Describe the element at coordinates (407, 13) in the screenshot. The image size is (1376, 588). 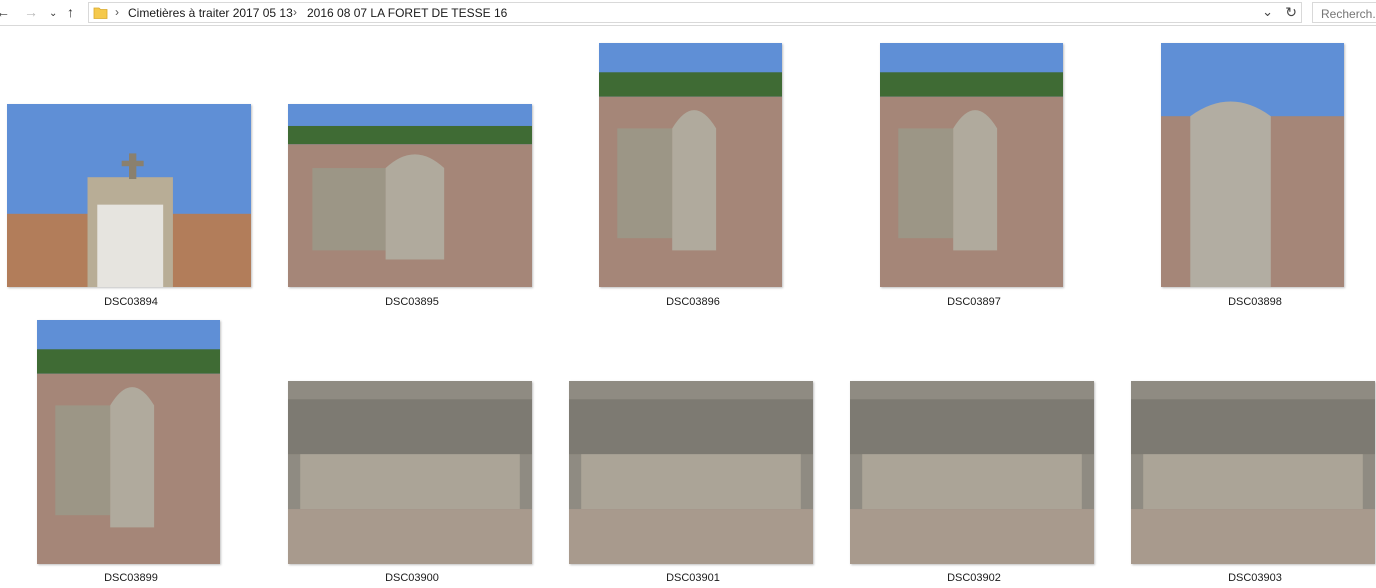
I see `breadcrumb-item: 2016 08 07 LA FORET DE TESSE 16` at that location.